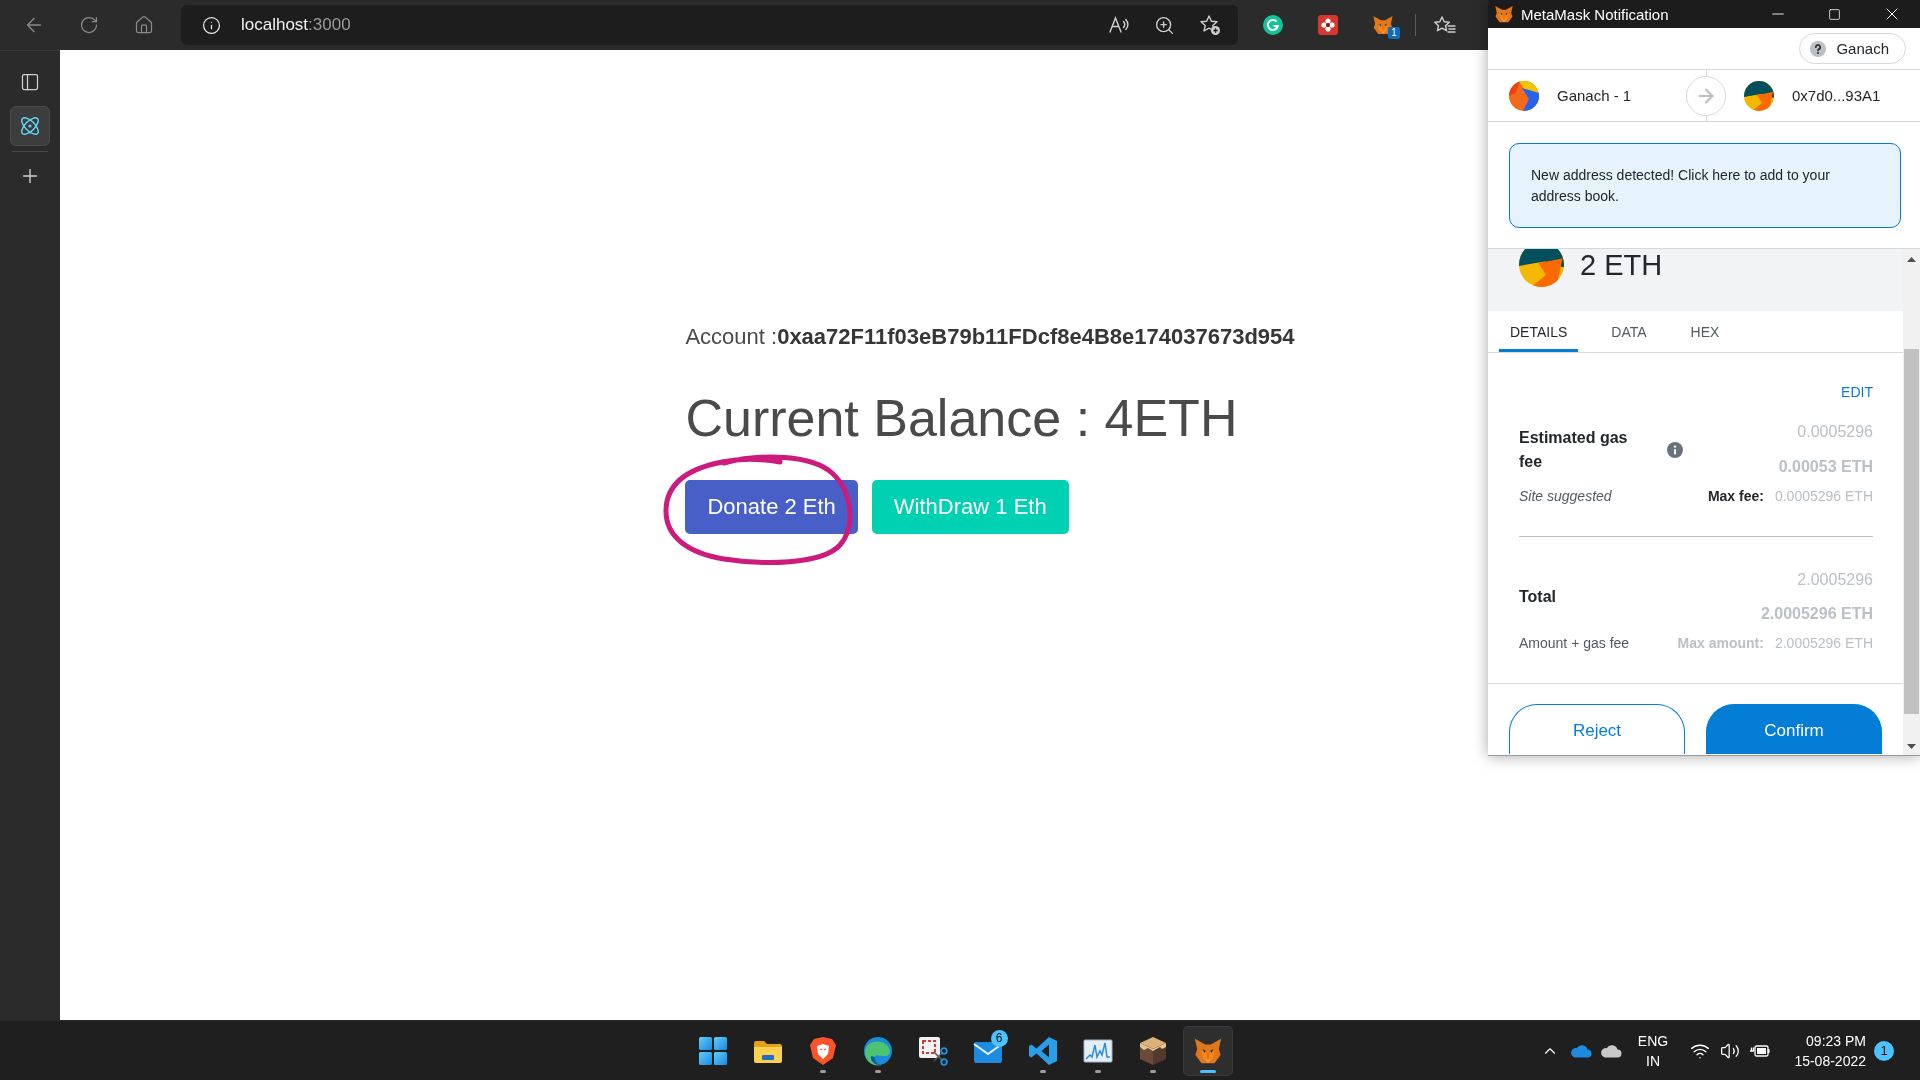 Image resolution: width=1920 pixels, height=1080 pixels. Describe the element at coordinates (1097, 1050) in the screenshot. I see `chart-window-icon` at that location.